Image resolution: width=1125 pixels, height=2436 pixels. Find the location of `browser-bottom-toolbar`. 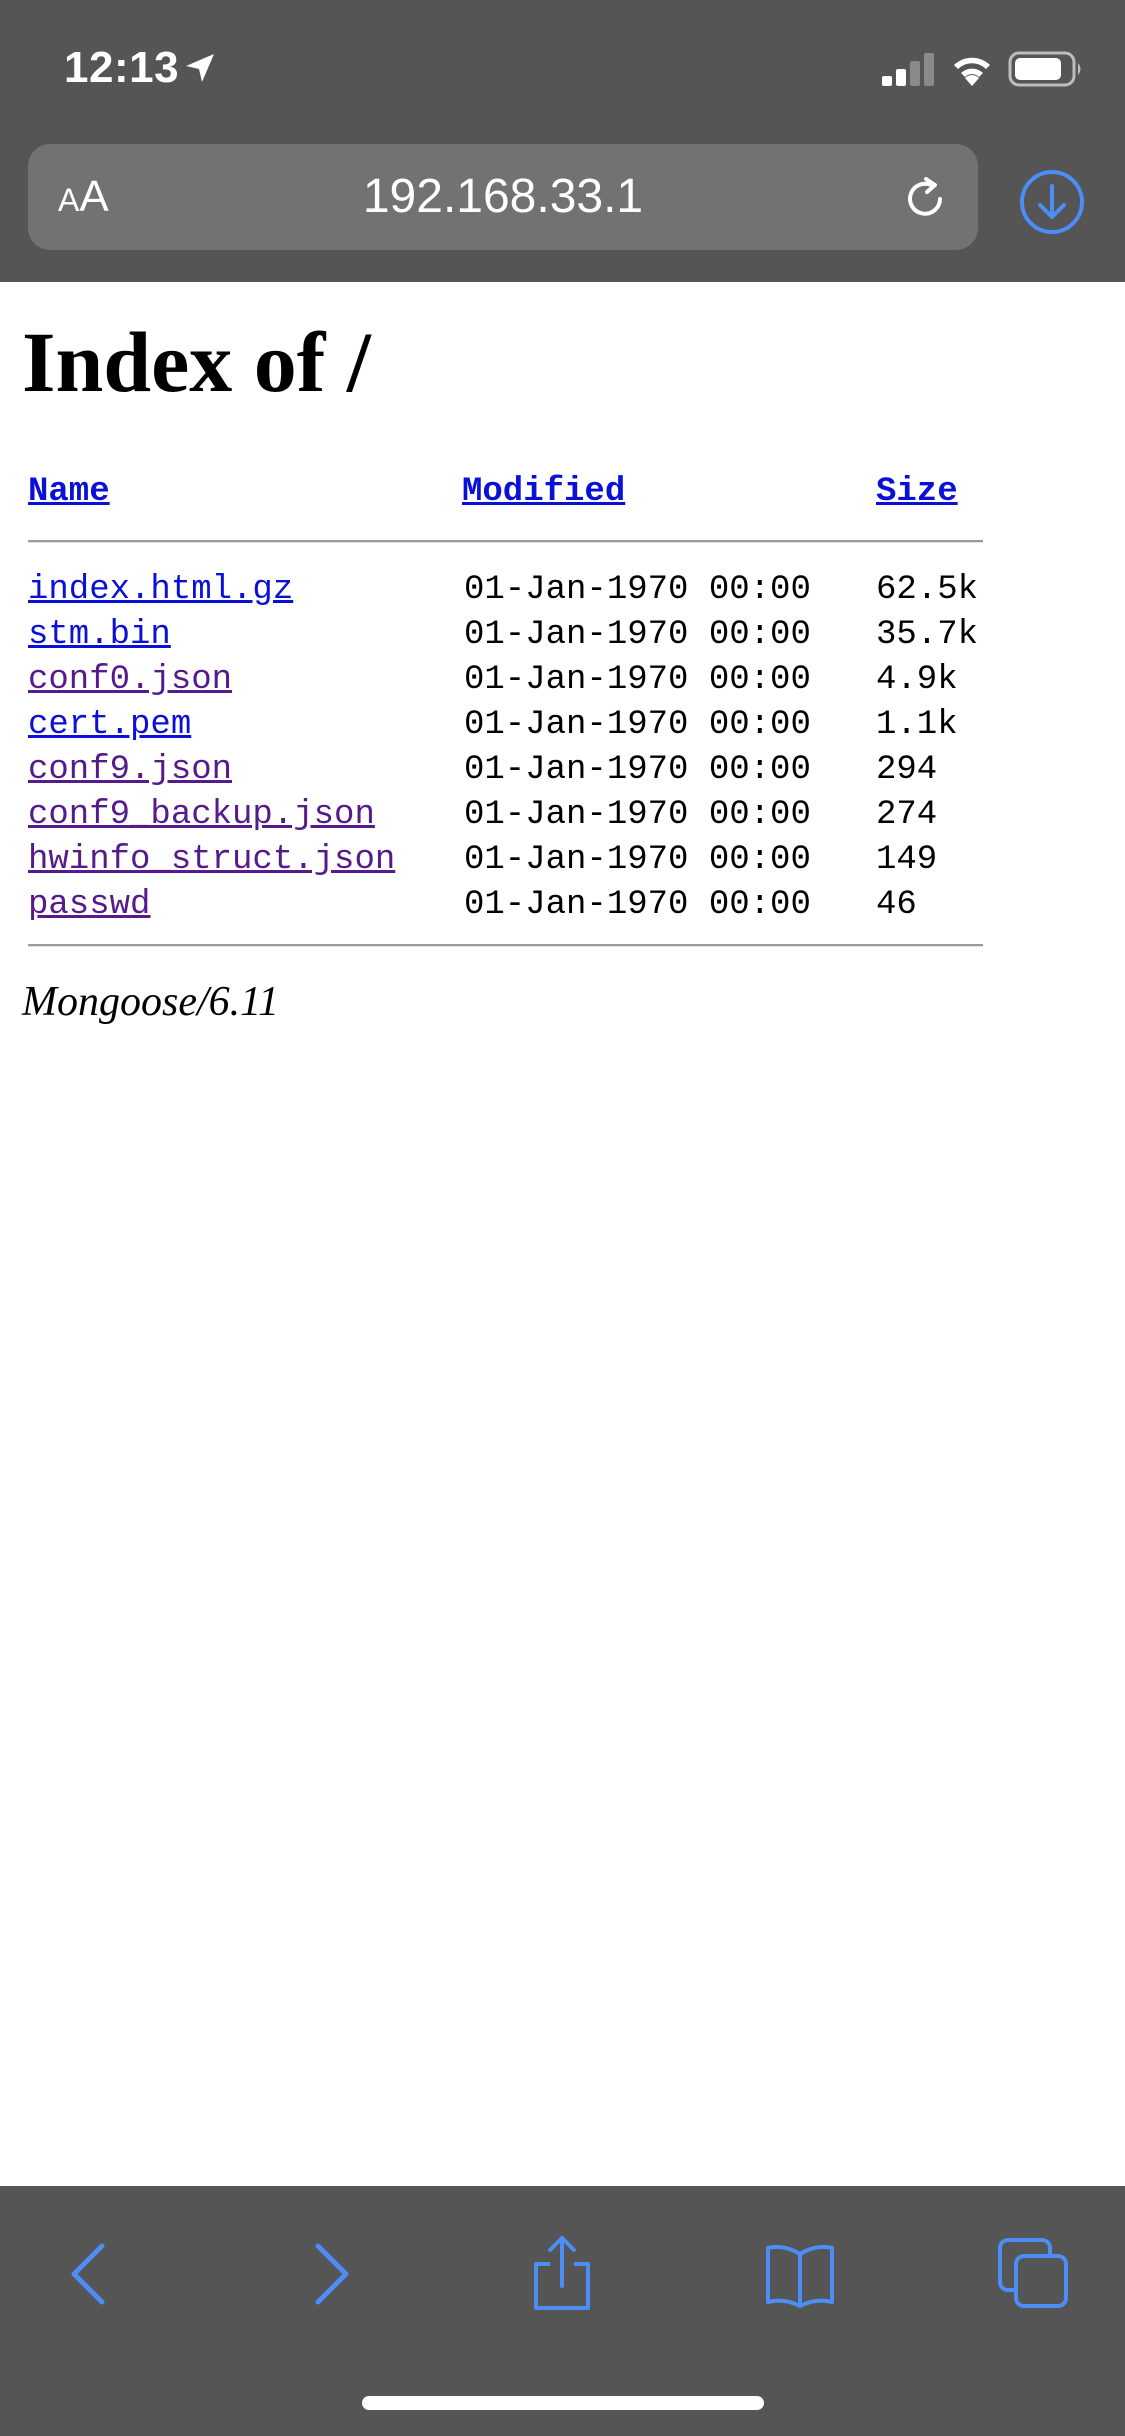

browser-bottom-toolbar is located at coordinates (562, 2311).